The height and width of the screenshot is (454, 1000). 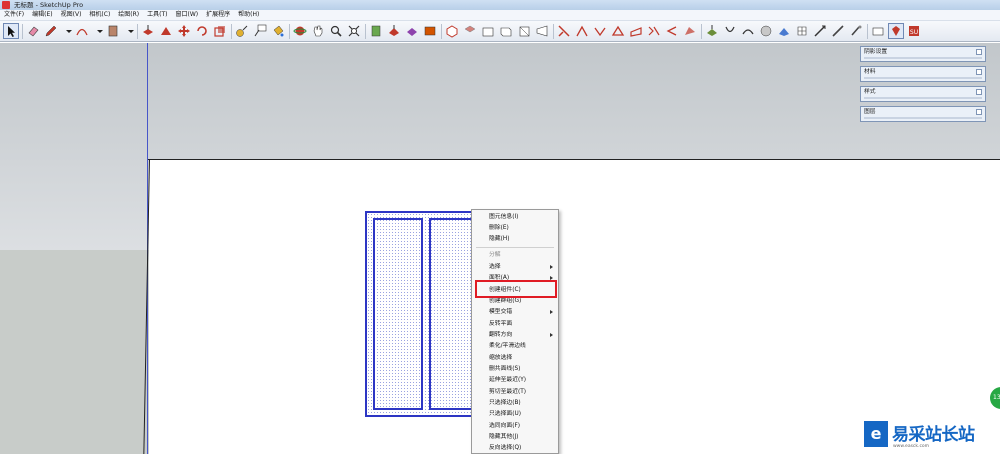 What do you see at coordinates (748, 31) in the screenshot?
I see `drape-icon` at bounding box center [748, 31].